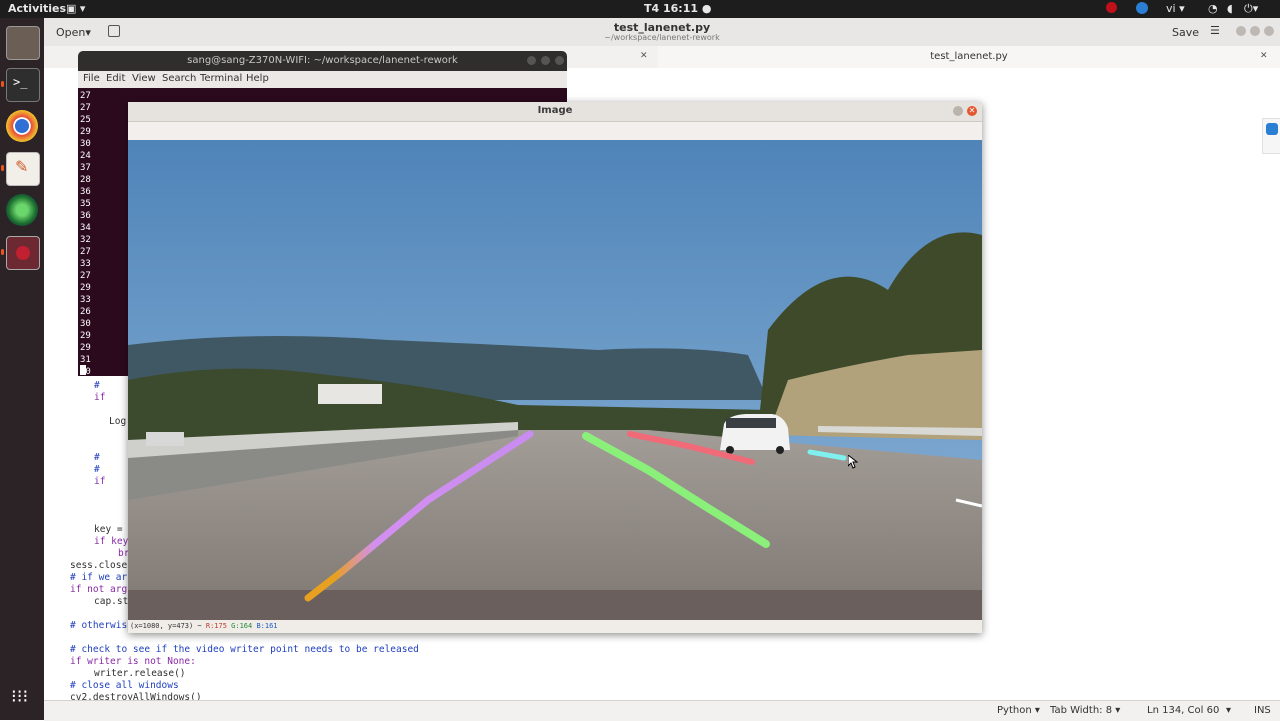 This screenshot has width=1280, height=721. What do you see at coordinates (972, 111) in the screenshot?
I see `image-close-icon: ✕` at bounding box center [972, 111].